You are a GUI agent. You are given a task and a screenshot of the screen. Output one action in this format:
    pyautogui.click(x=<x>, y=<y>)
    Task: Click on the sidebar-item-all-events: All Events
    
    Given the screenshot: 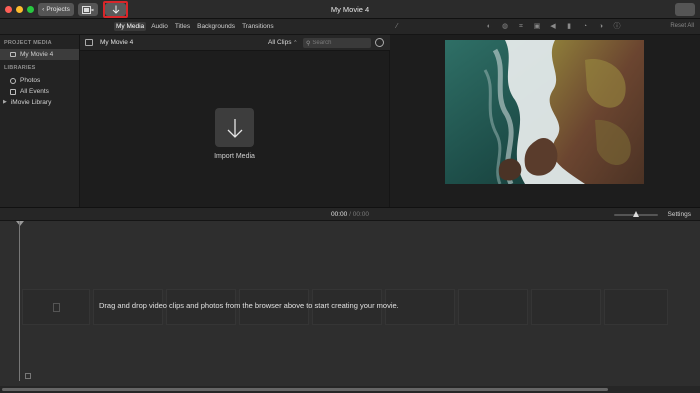 What is the action you would take?
    pyautogui.click(x=39, y=91)
    